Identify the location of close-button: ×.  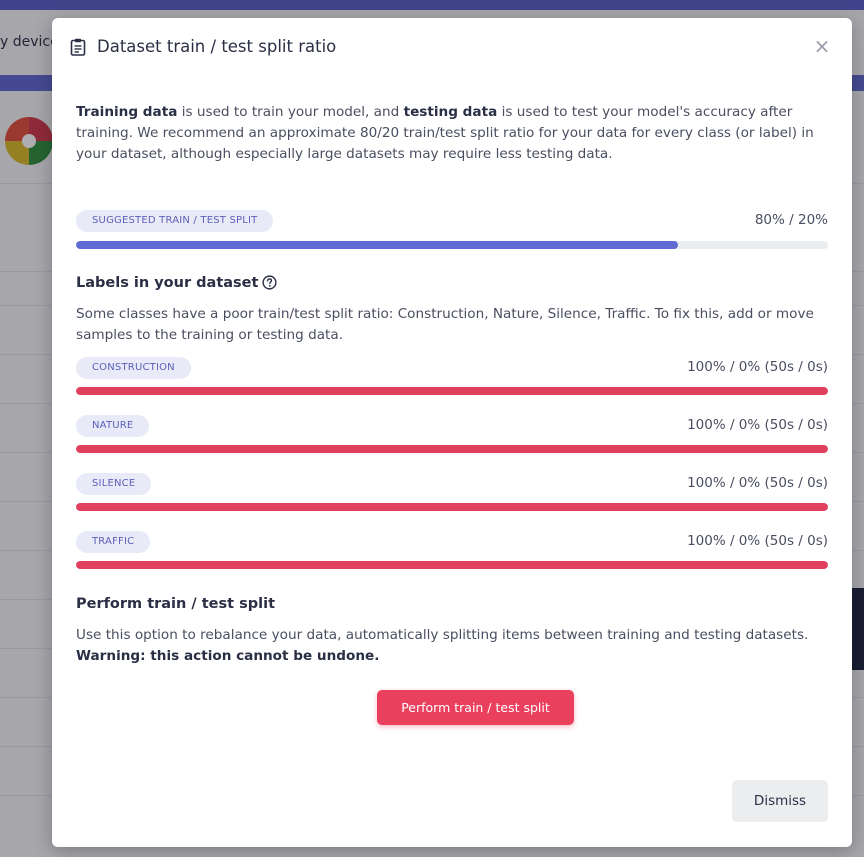
(822, 46).